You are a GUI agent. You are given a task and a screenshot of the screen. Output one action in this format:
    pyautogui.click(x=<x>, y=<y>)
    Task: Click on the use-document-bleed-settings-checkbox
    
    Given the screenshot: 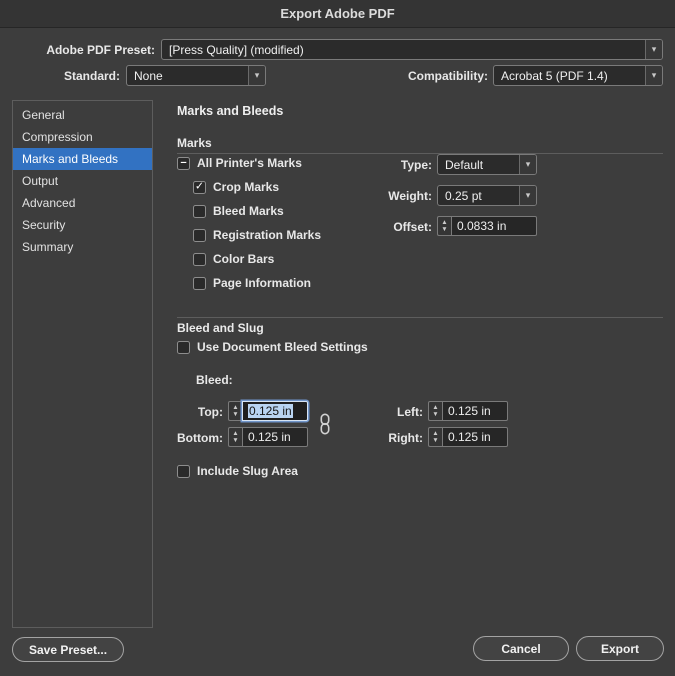 What is the action you would take?
    pyautogui.click(x=183, y=347)
    